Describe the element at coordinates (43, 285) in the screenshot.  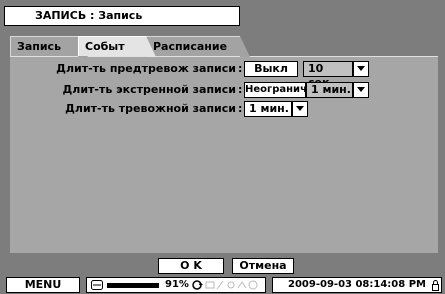
I see `menu-button: MENU` at that location.